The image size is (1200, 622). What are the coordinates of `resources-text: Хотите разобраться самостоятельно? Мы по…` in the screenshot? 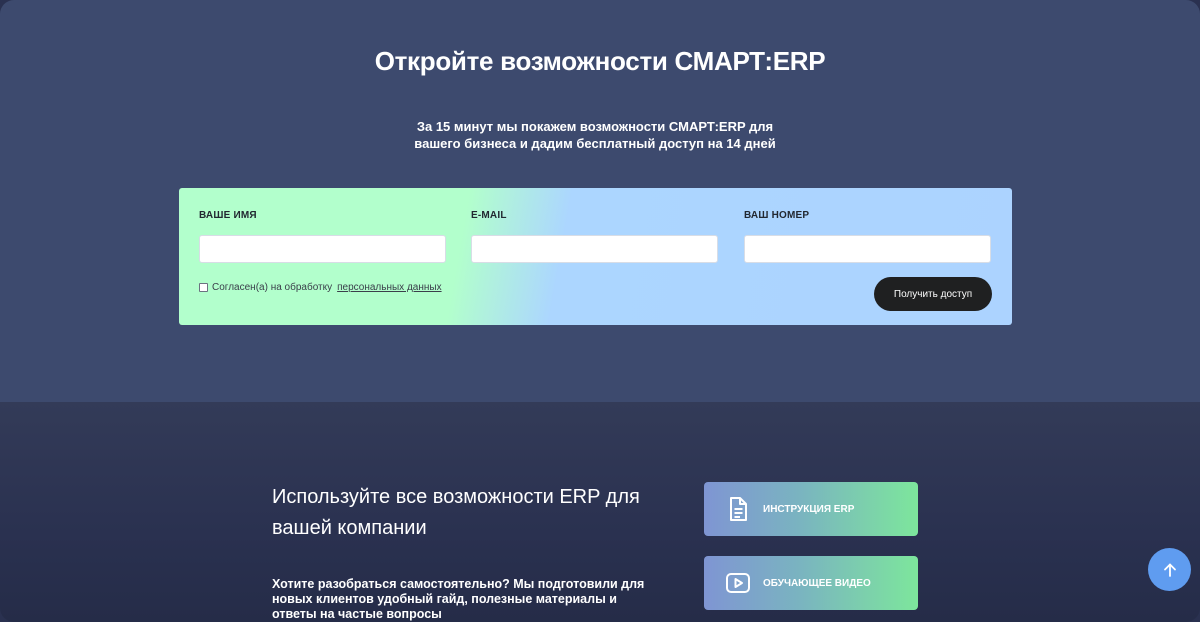 It's located at (472, 599).